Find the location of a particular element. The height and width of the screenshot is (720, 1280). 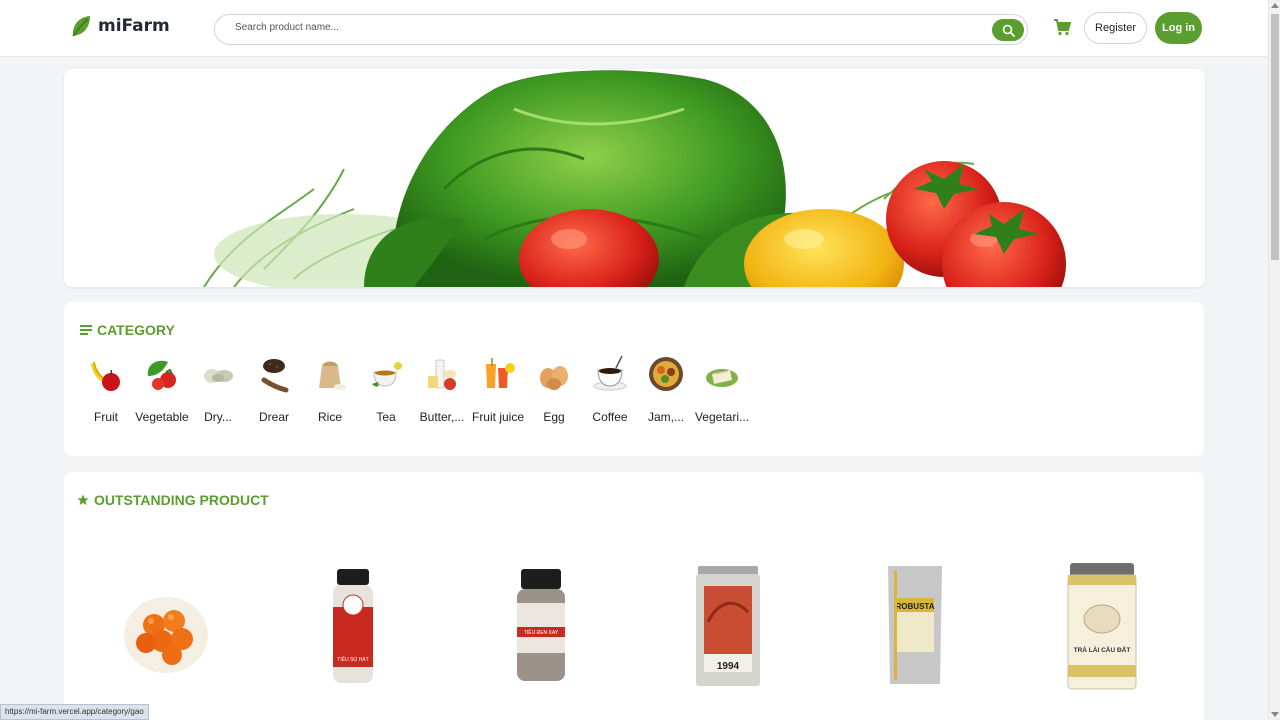

category-item-drear: Drear is located at coordinates (274, 388).